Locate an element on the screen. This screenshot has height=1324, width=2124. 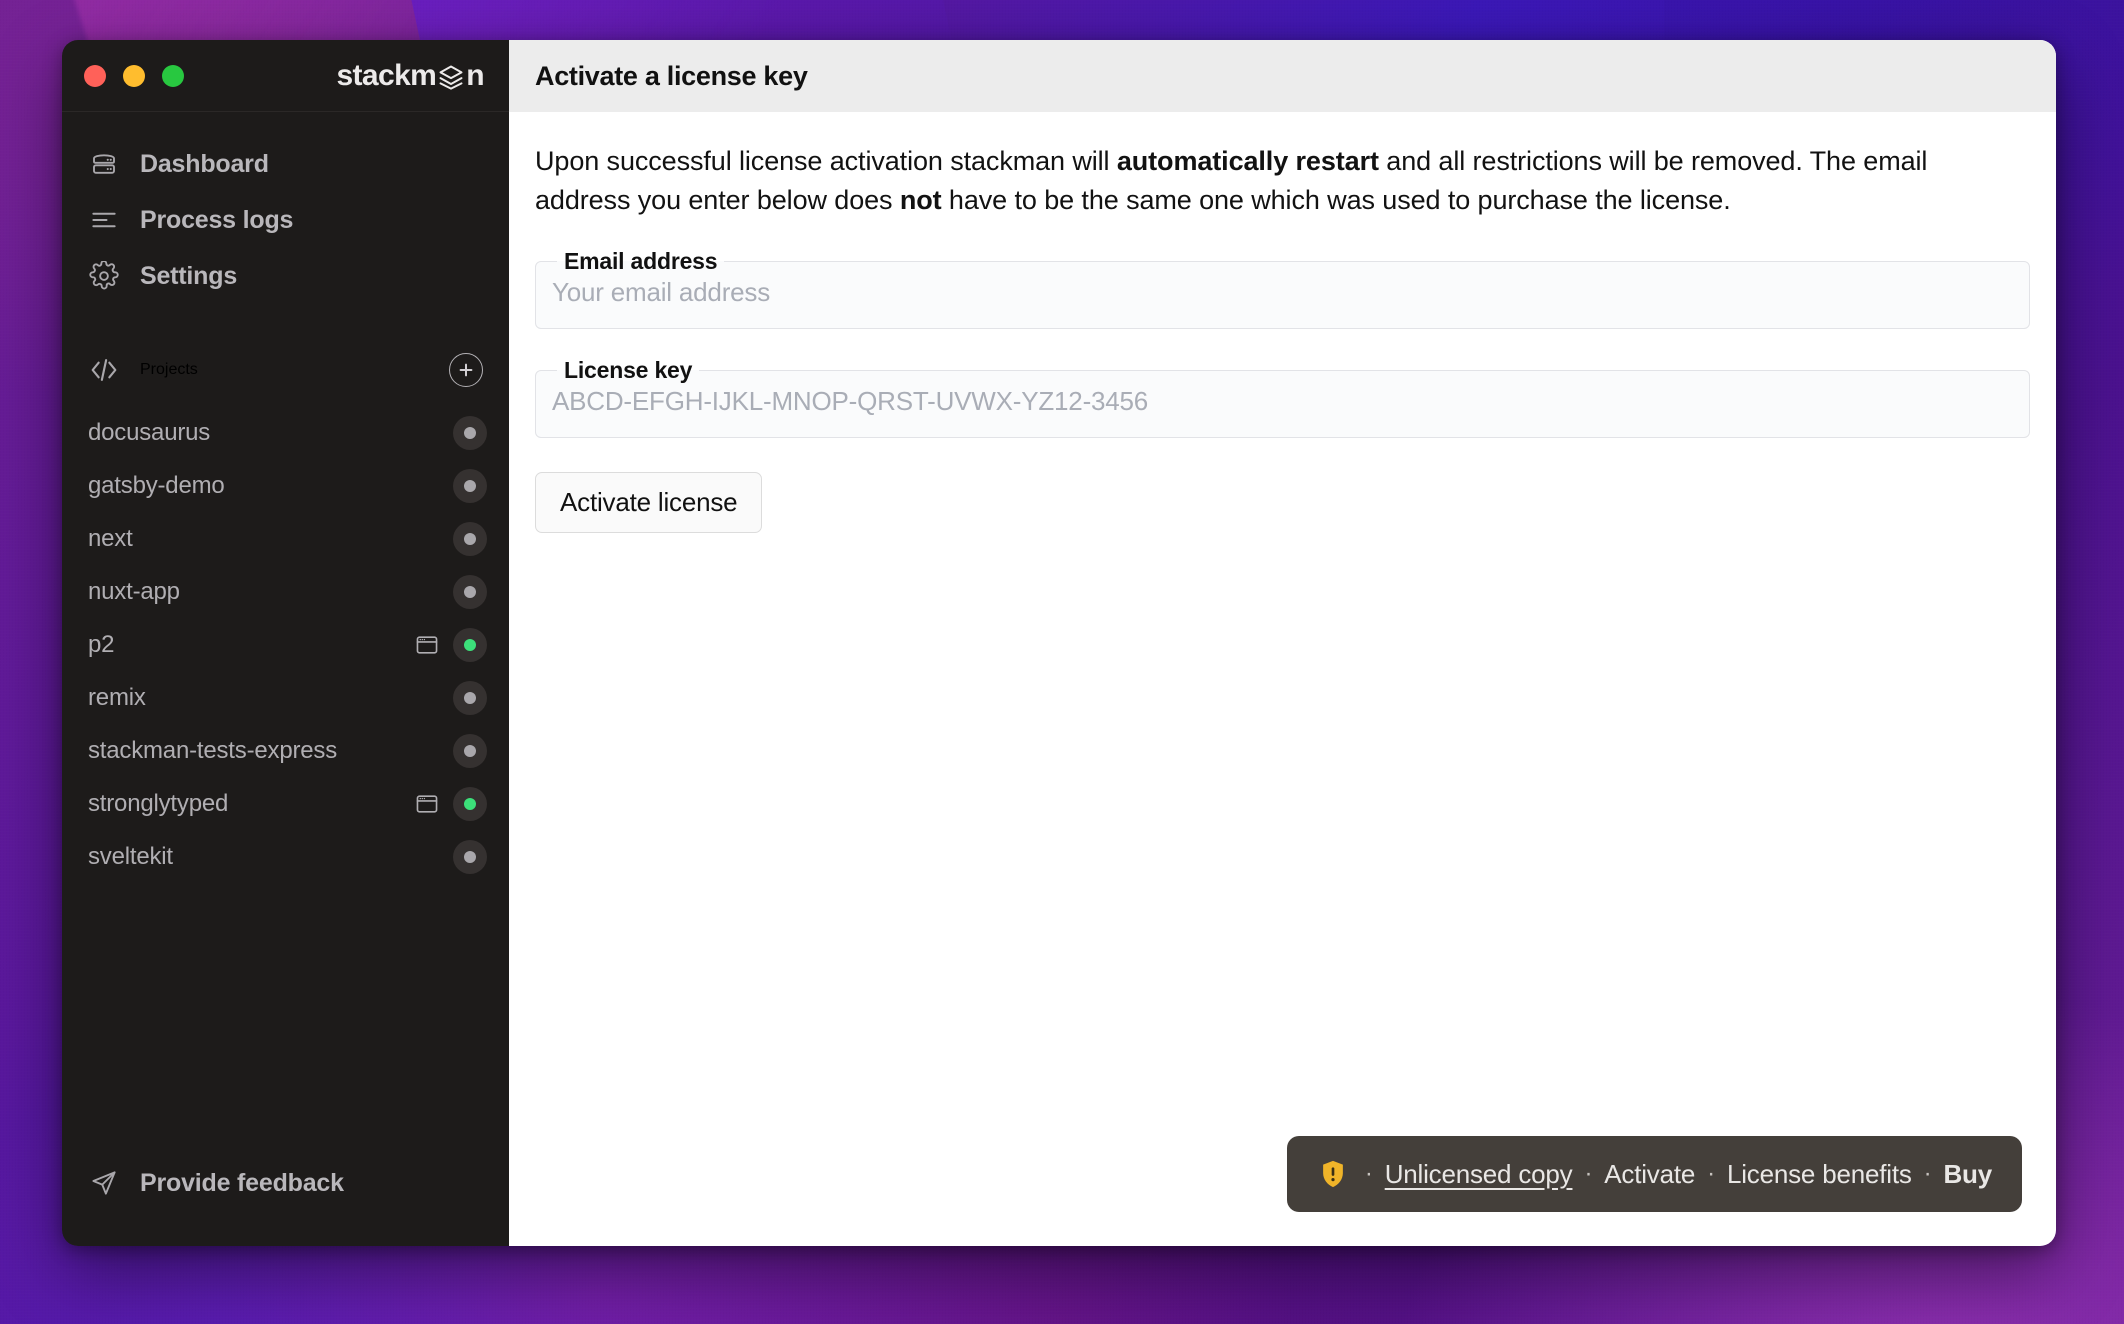
minimize-window-button is located at coordinates (134, 75).